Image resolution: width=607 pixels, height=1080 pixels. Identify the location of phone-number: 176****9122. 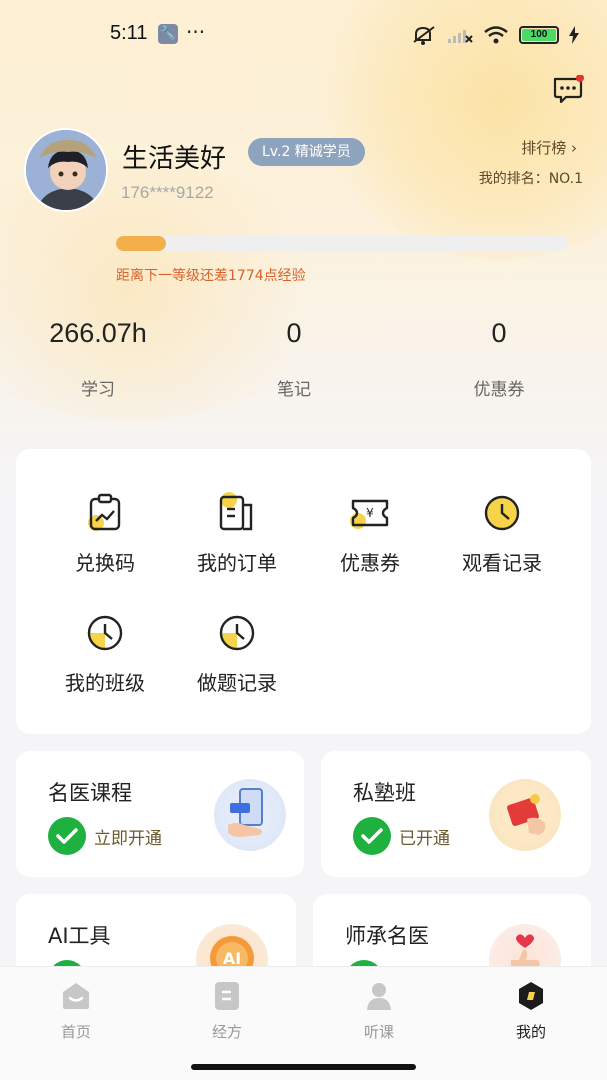
(167, 192).